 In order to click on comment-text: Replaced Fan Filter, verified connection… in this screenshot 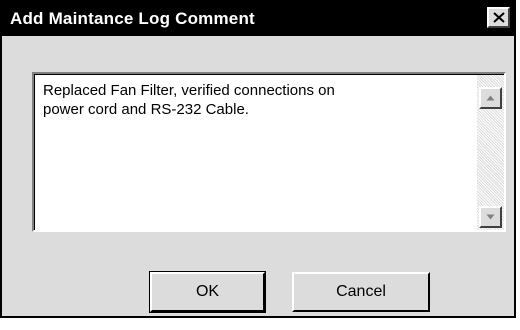, I will do `click(248, 100)`.